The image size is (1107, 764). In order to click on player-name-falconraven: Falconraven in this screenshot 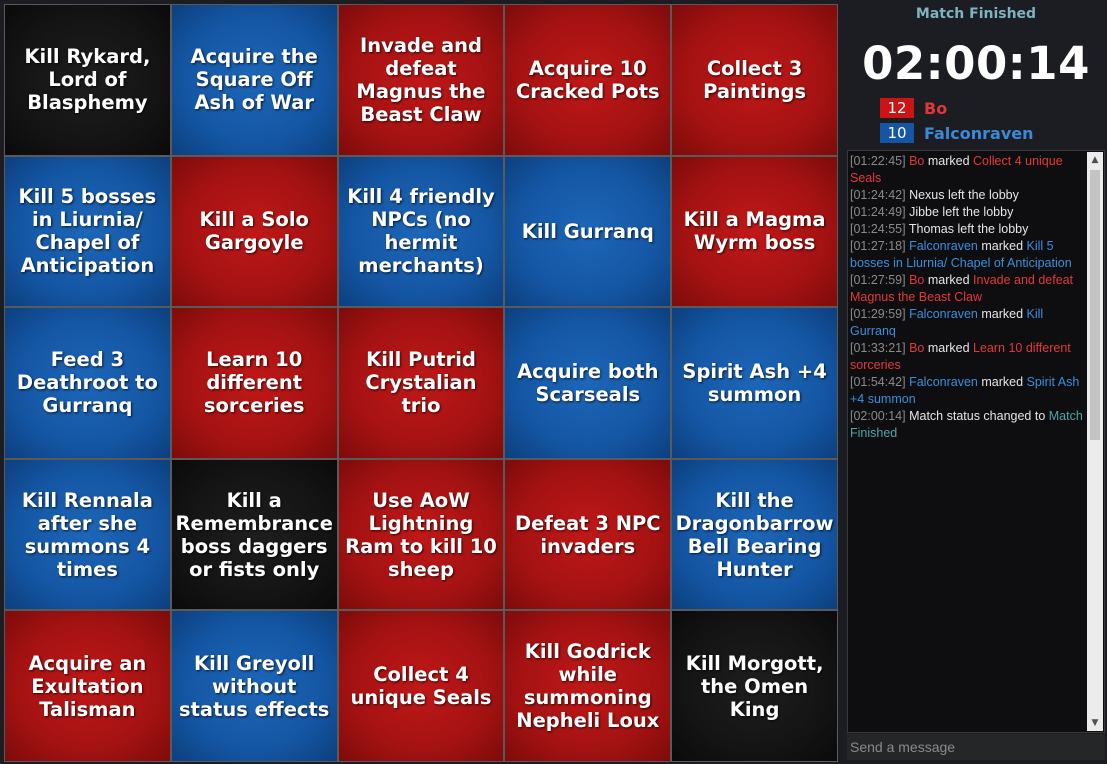, I will do `click(979, 133)`.